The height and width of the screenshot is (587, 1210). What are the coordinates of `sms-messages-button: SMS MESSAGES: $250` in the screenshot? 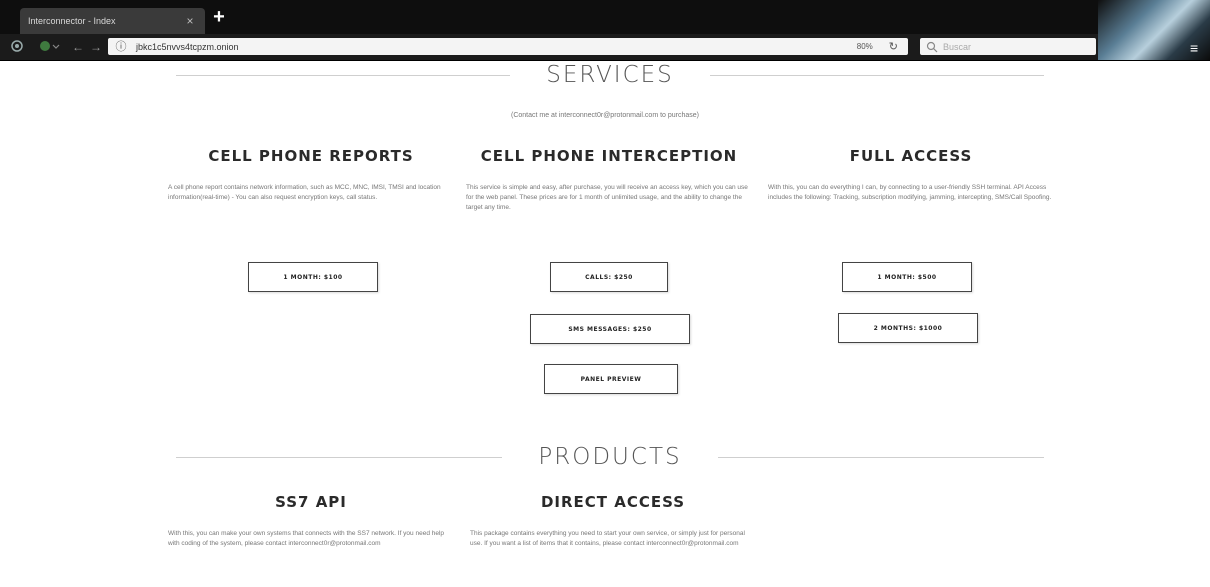 It's located at (610, 329).